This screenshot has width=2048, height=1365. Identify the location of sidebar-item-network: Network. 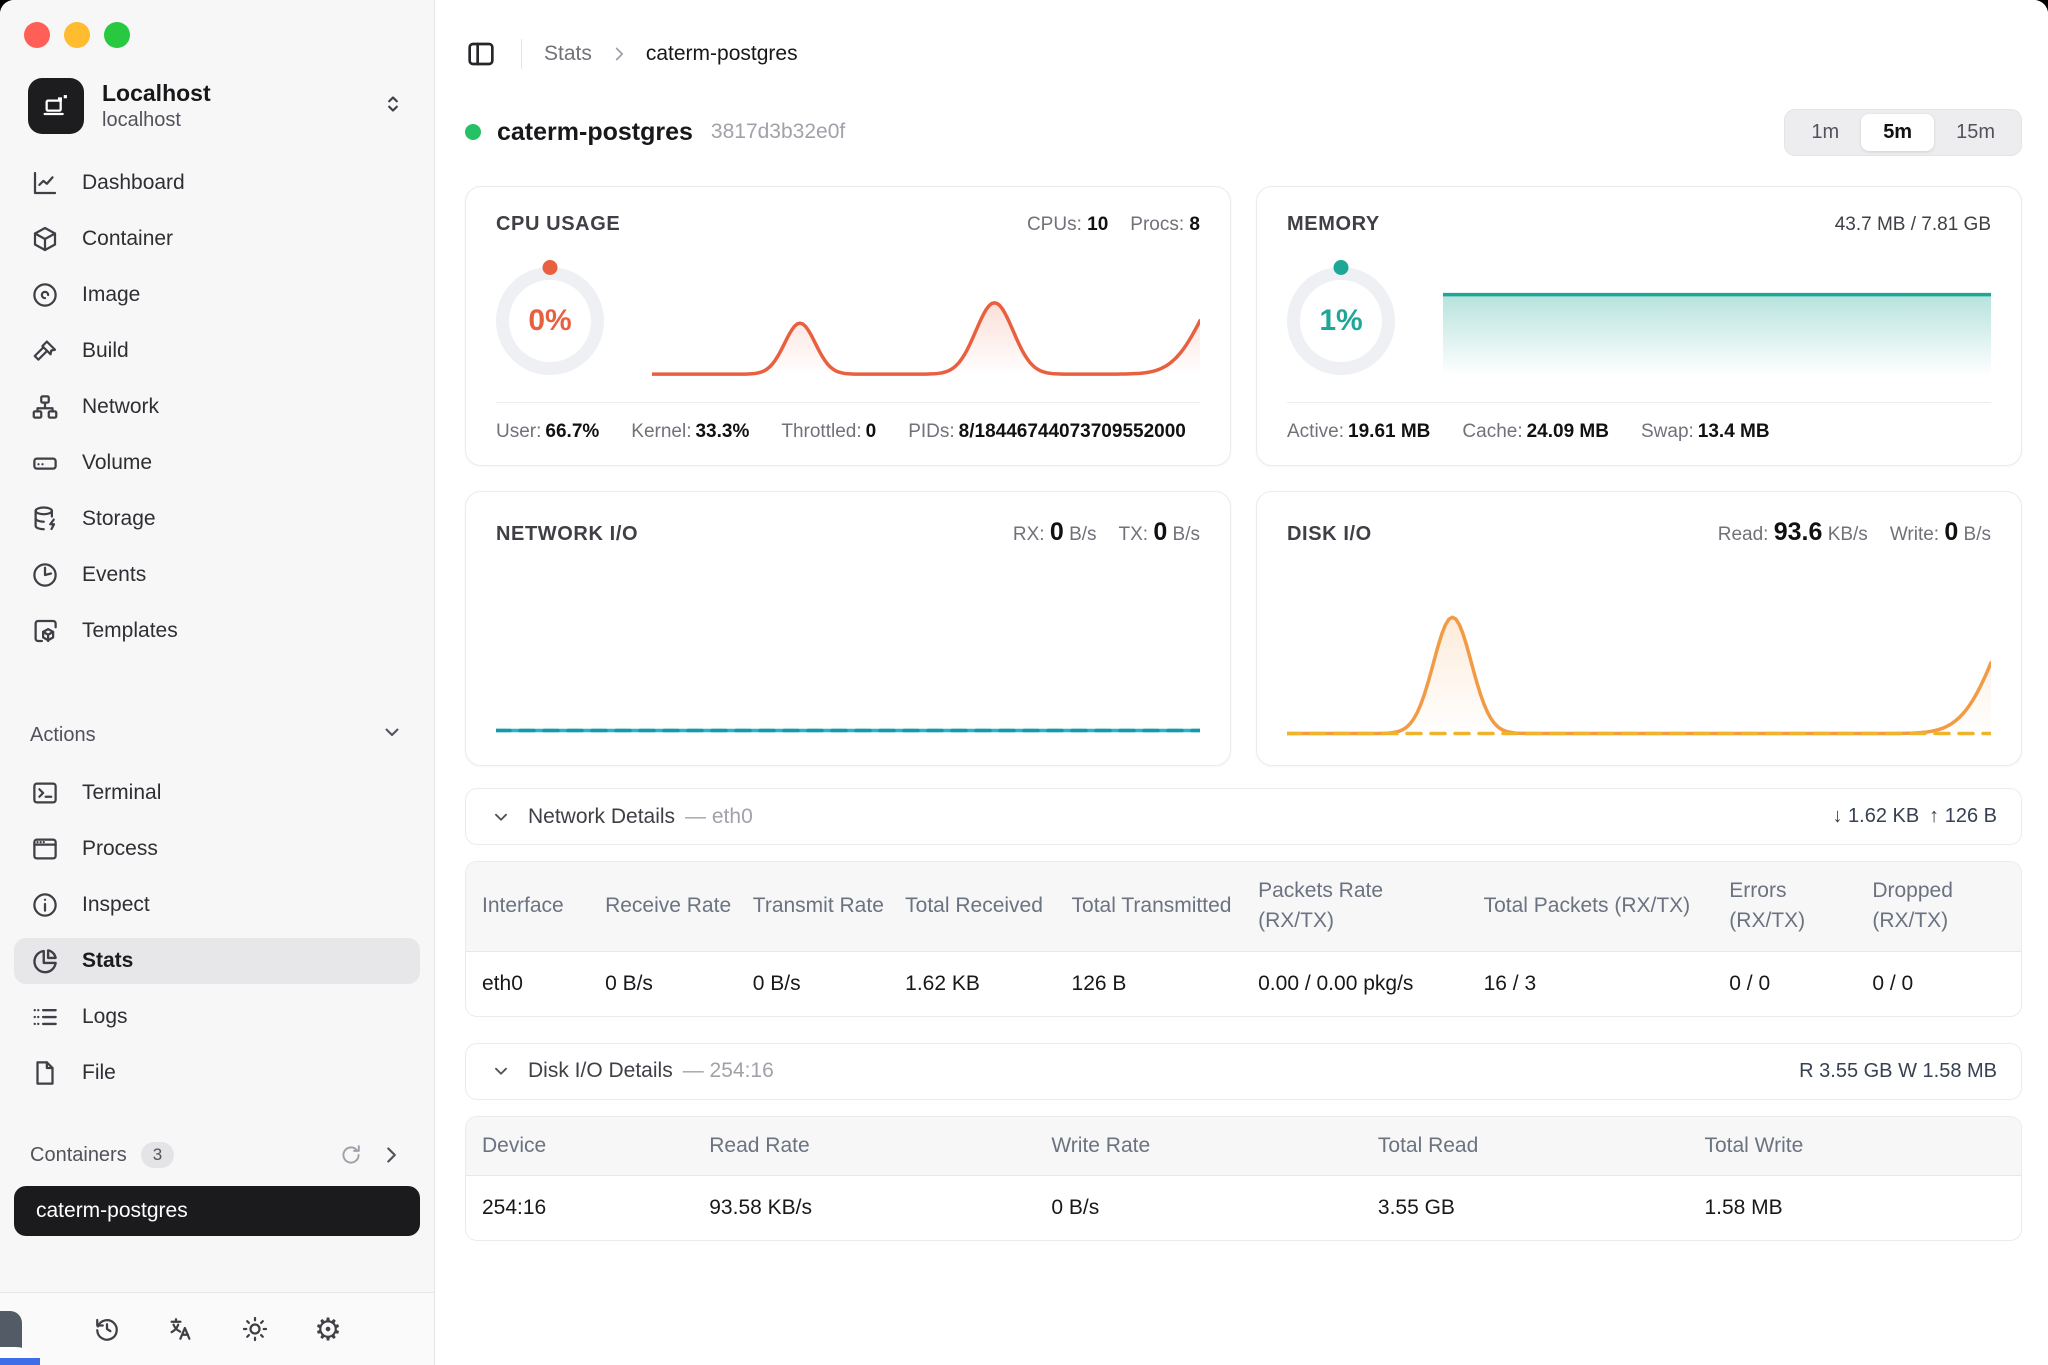
(217, 407).